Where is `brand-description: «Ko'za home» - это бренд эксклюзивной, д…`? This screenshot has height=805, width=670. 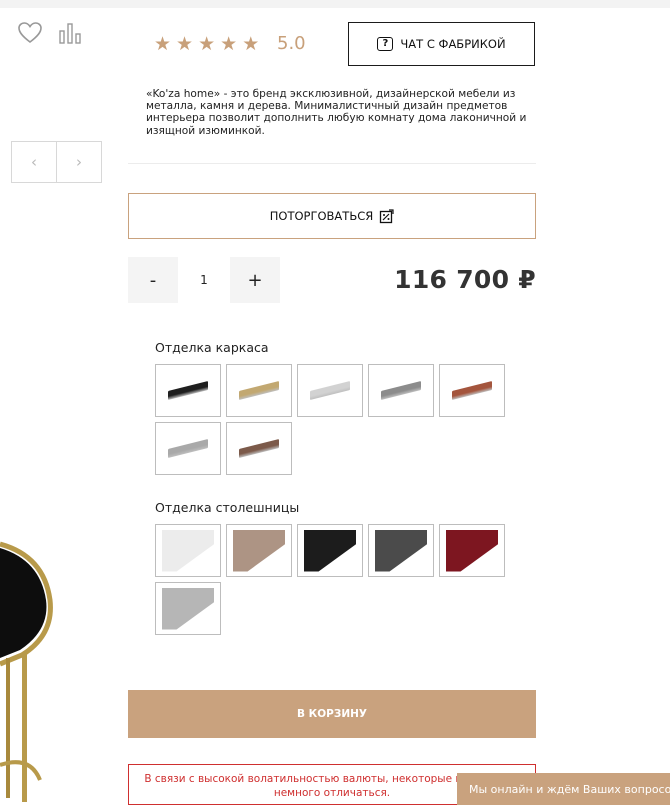 brand-description: «Ko'za home» - это бренд эксклюзивной, д… is located at coordinates (336, 112).